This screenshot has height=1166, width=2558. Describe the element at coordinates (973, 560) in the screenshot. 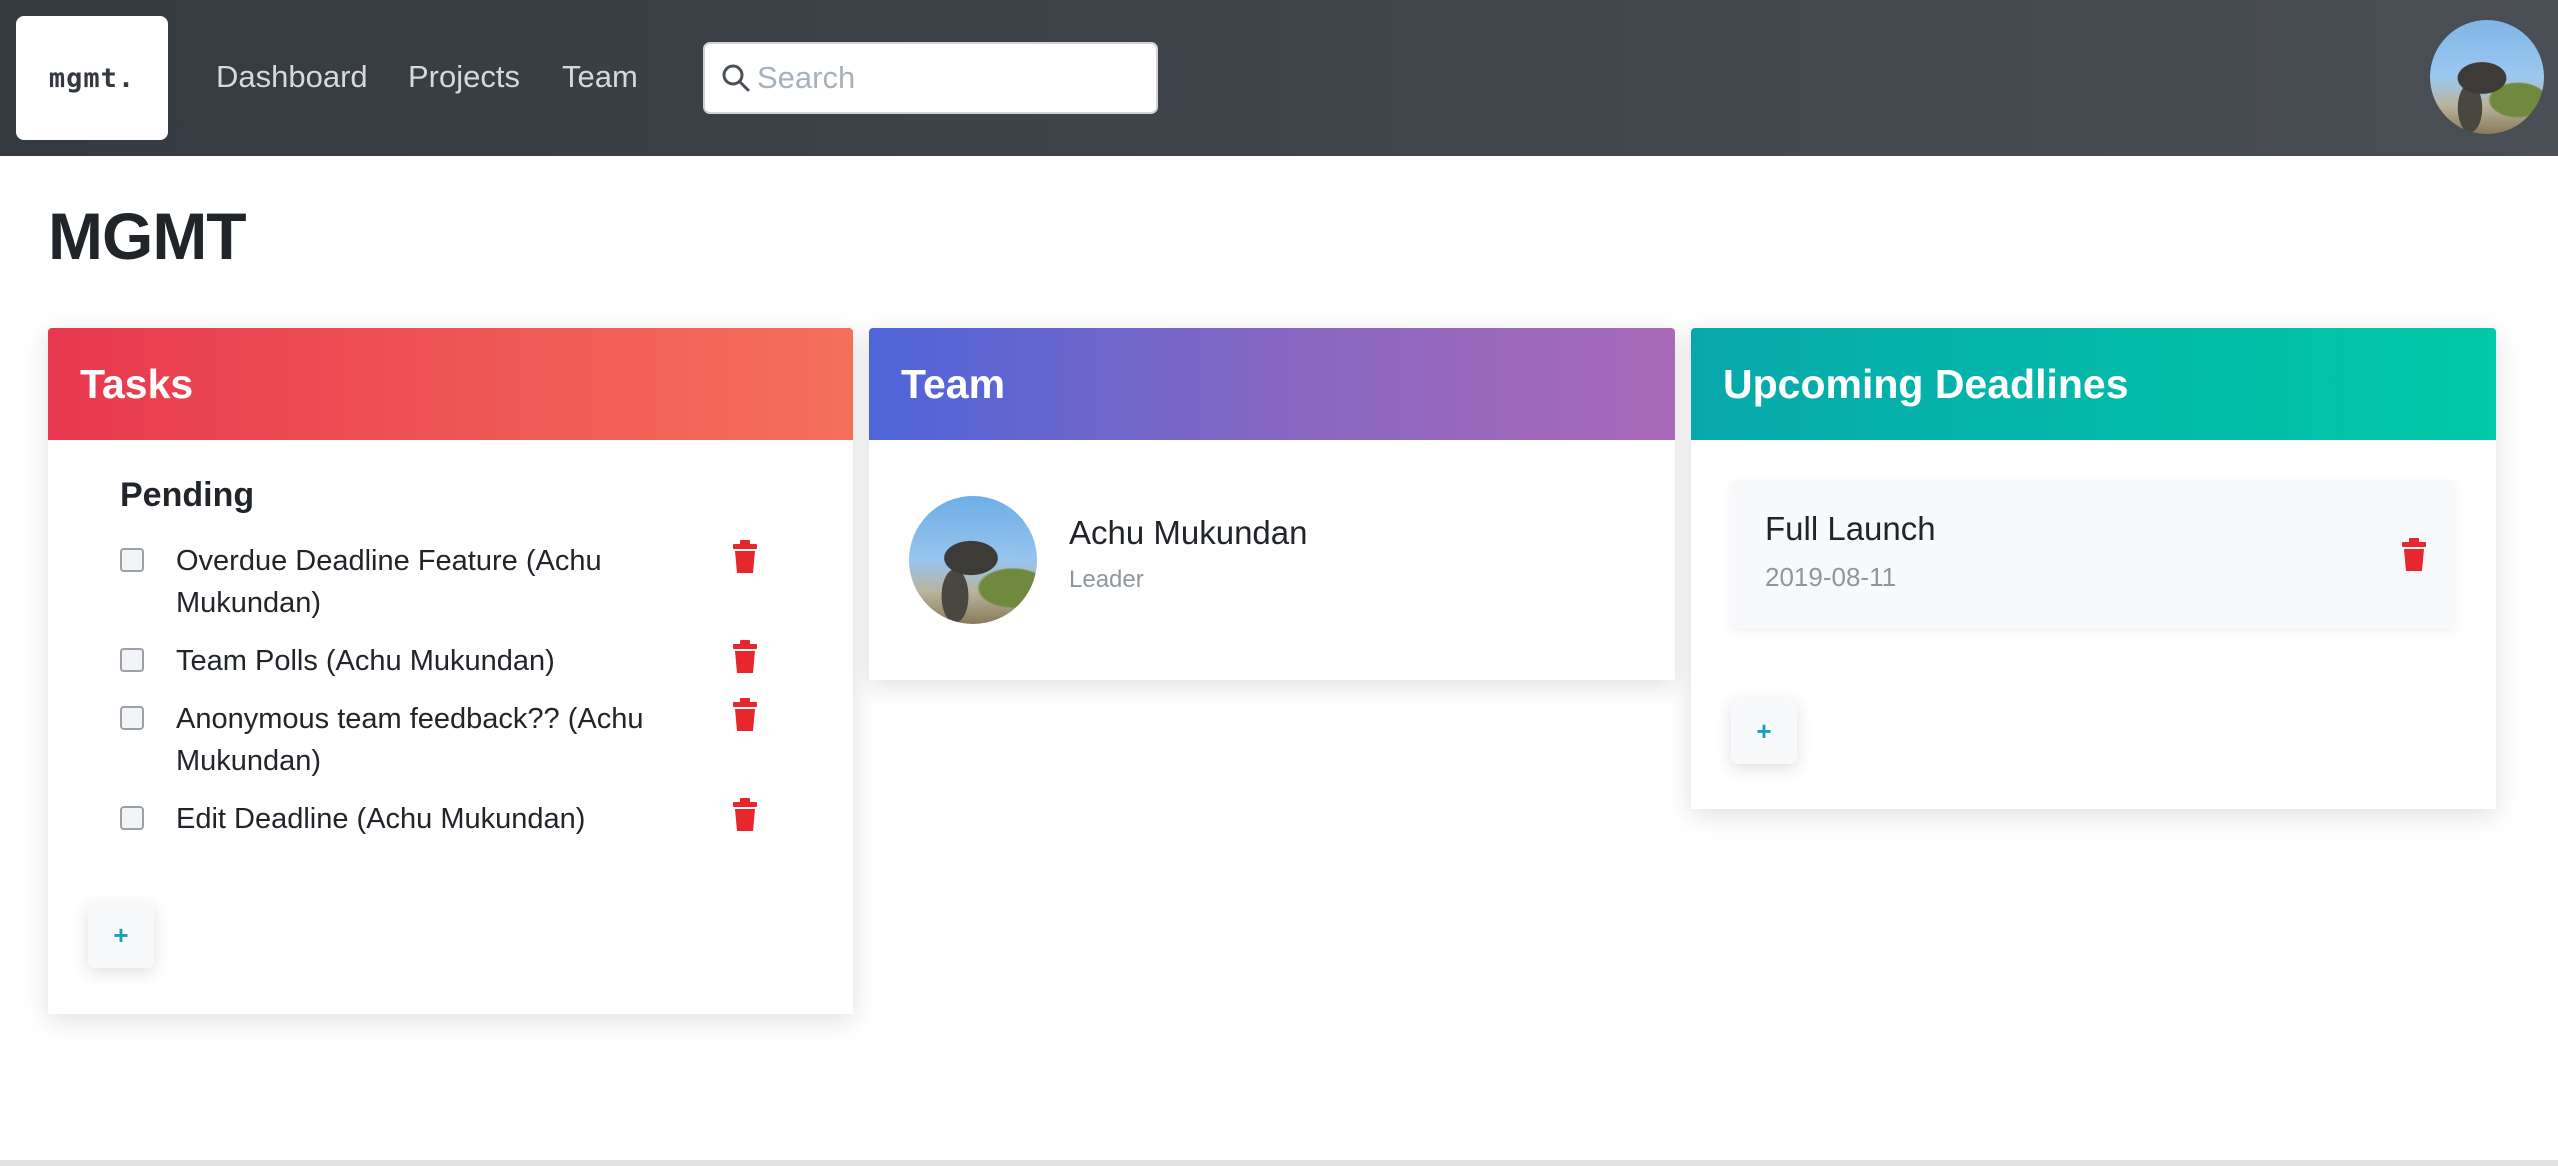

I see `member-avatar` at that location.